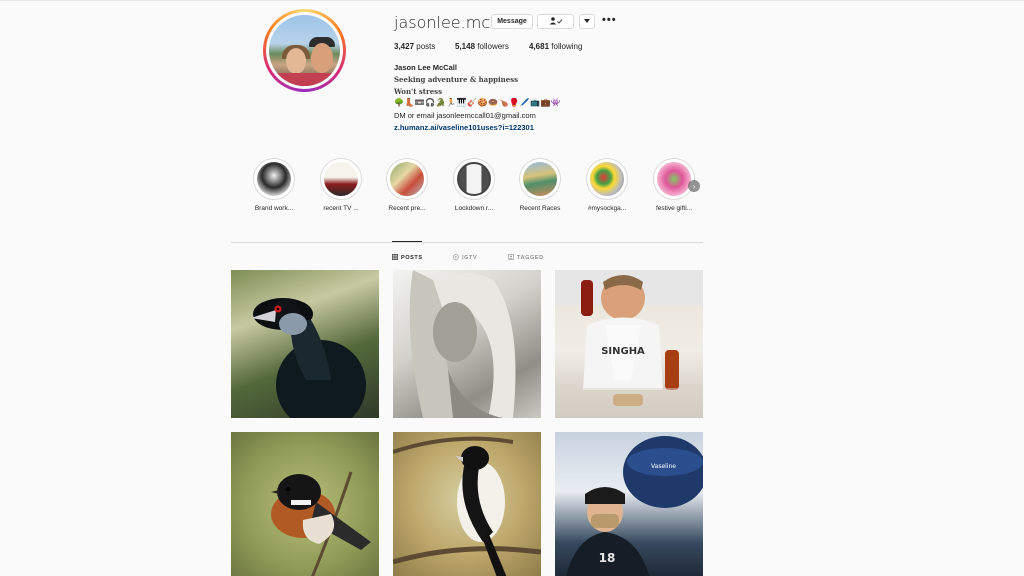  I want to click on avatar, so click(304, 50).